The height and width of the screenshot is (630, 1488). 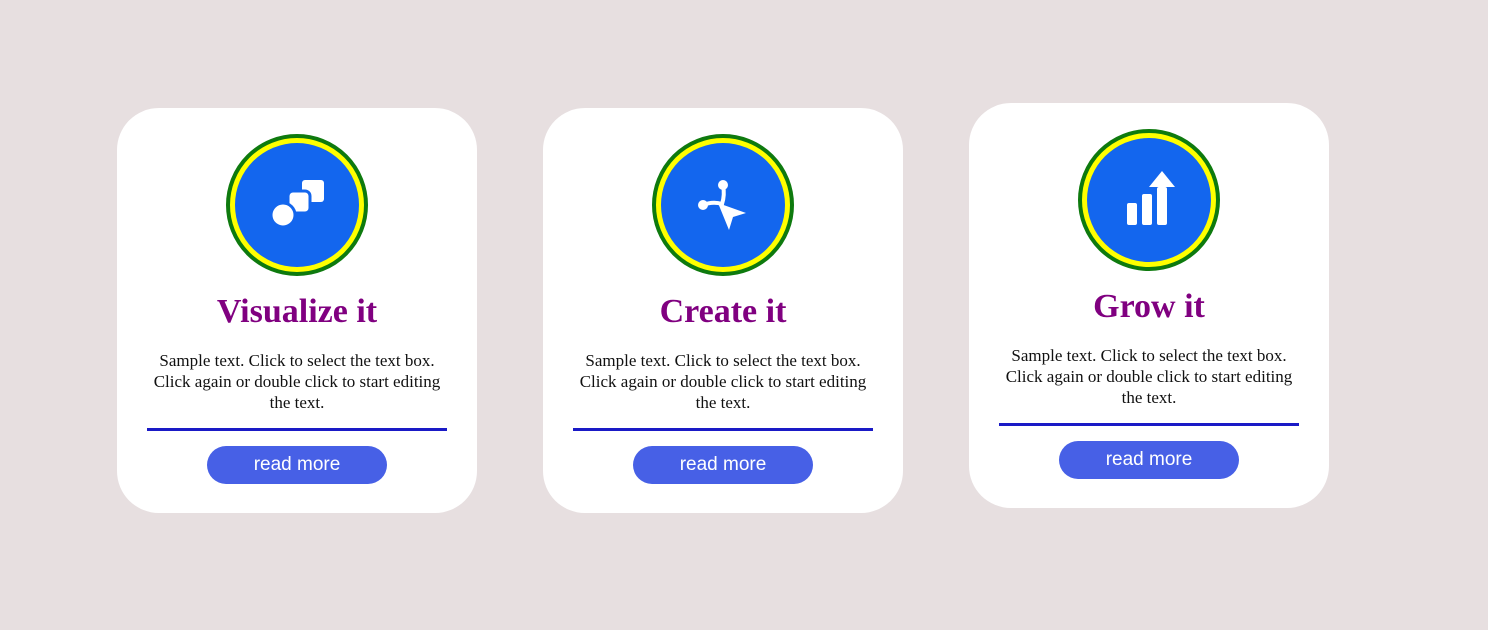 I want to click on card-title: Visualize it, so click(x=297, y=311).